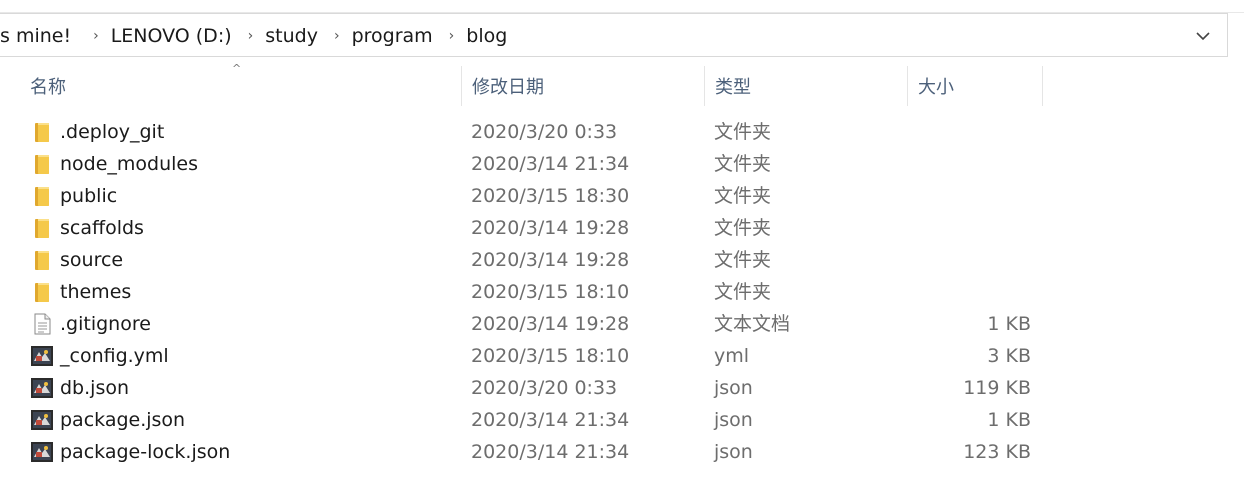  Describe the element at coordinates (112, 132) in the screenshot. I see `file-name: .deploy_git` at that location.